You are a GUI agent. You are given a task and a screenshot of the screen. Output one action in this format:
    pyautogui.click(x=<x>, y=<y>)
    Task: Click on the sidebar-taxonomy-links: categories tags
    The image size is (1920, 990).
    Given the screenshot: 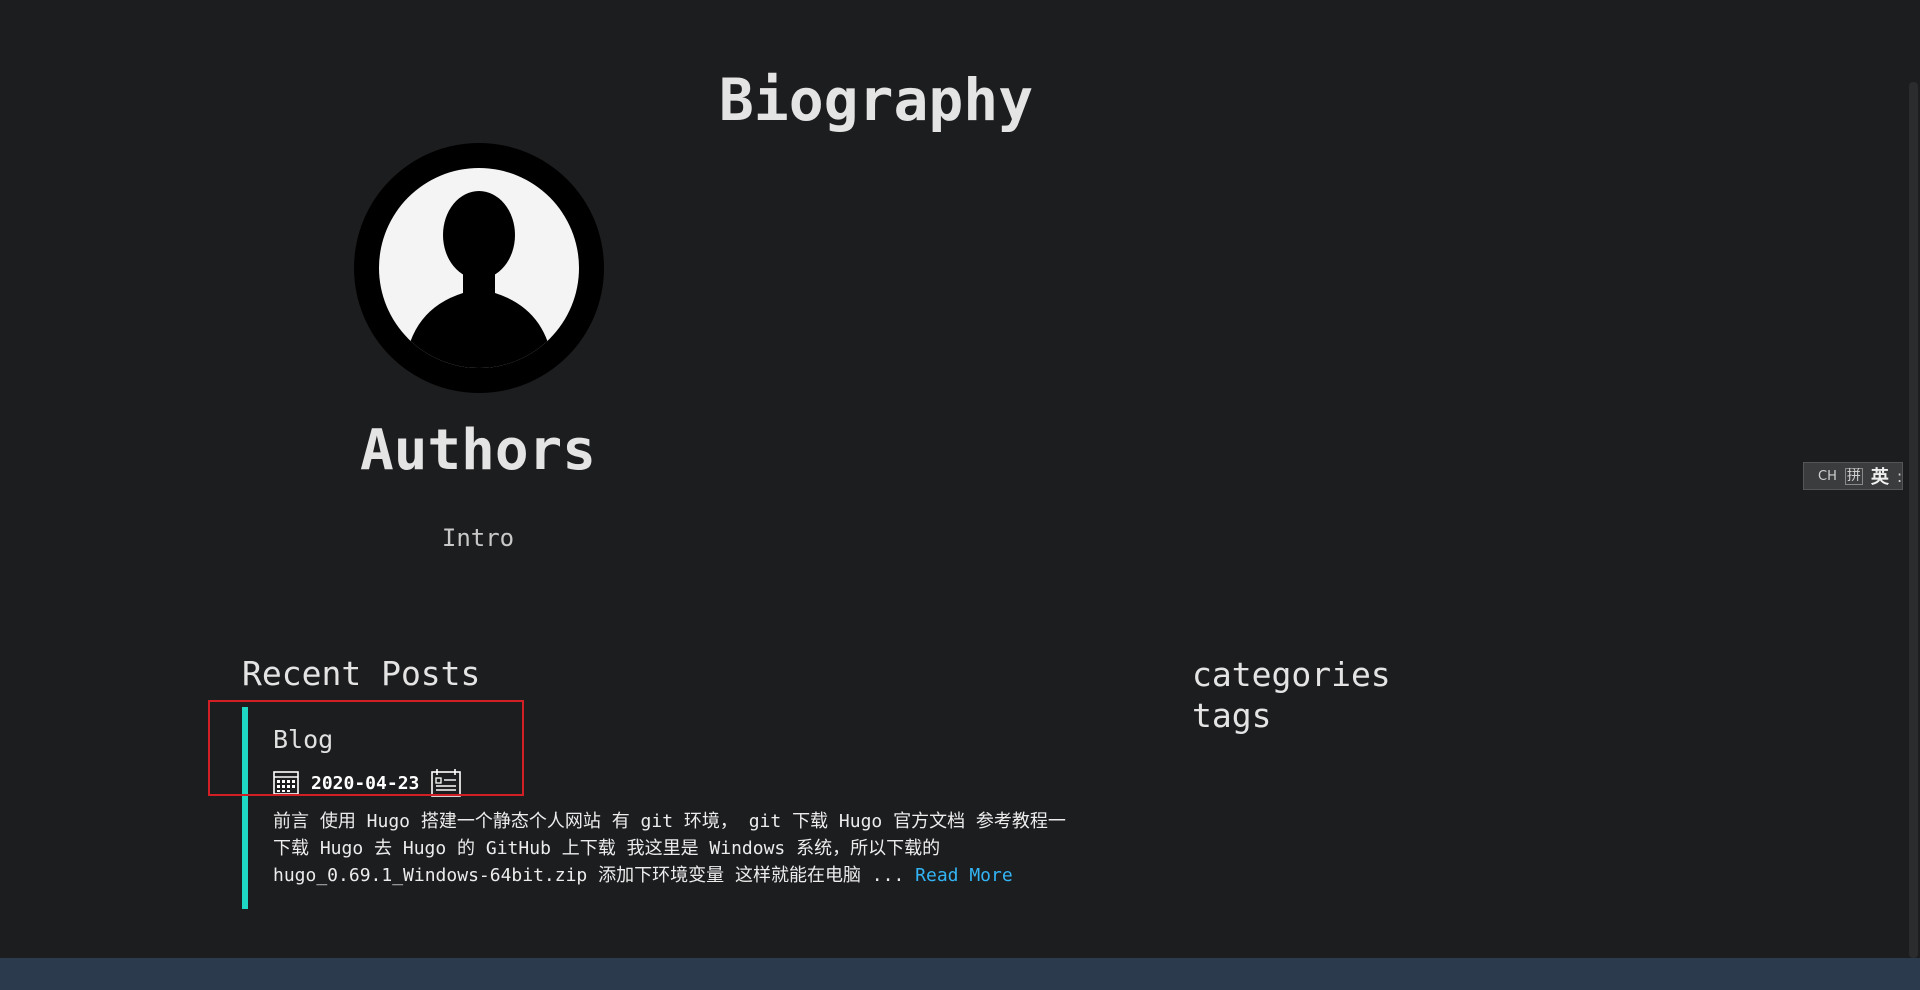 What is the action you would take?
    pyautogui.click(x=1291, y=695)
    